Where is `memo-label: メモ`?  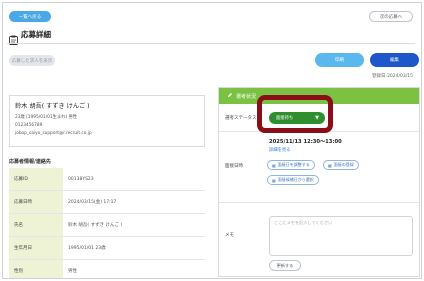 memo-label: メモ is located at coordinates (229, 235).